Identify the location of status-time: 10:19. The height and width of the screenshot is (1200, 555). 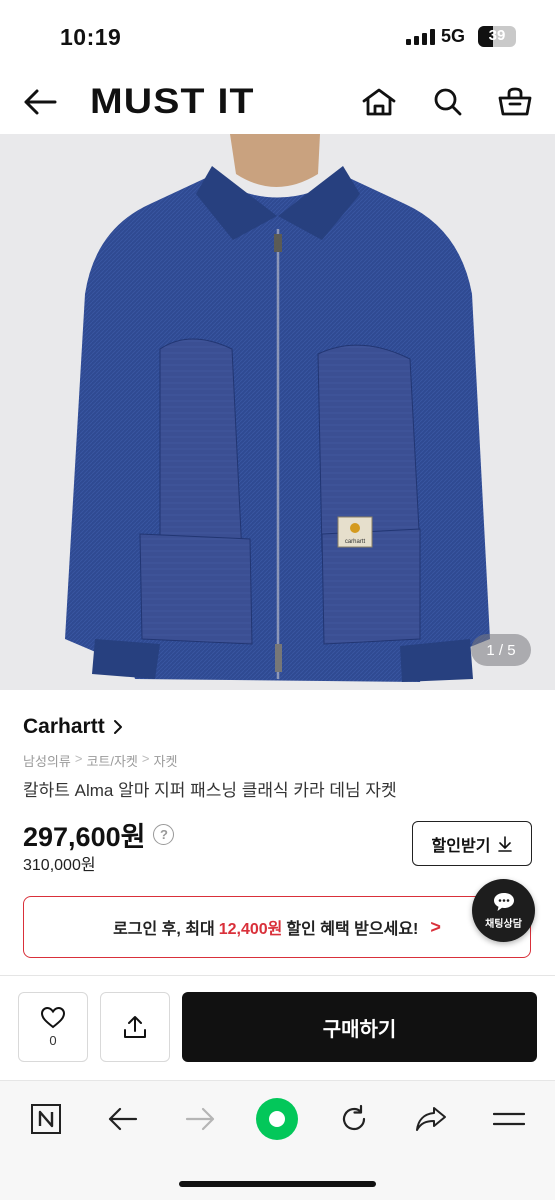
(91, 37).